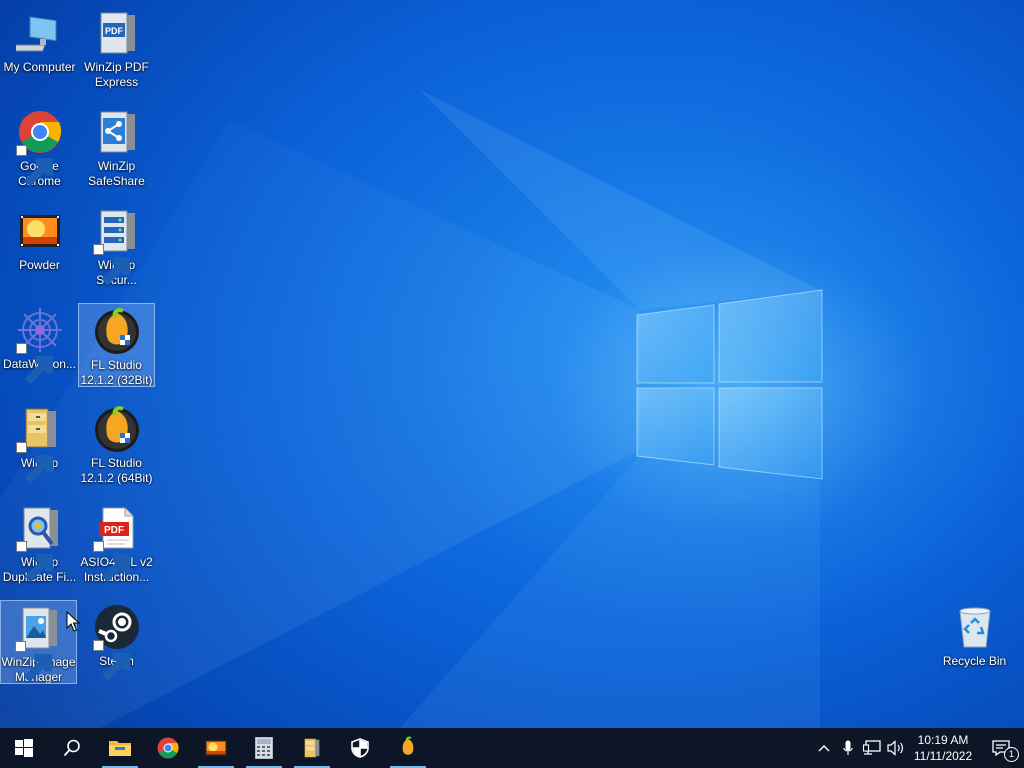 The image size is (1024, 768). Describe the element at coordinates (116, 74) in the screenshot. I see `desktop-icon-label: WinZip PDF Express` at that location.